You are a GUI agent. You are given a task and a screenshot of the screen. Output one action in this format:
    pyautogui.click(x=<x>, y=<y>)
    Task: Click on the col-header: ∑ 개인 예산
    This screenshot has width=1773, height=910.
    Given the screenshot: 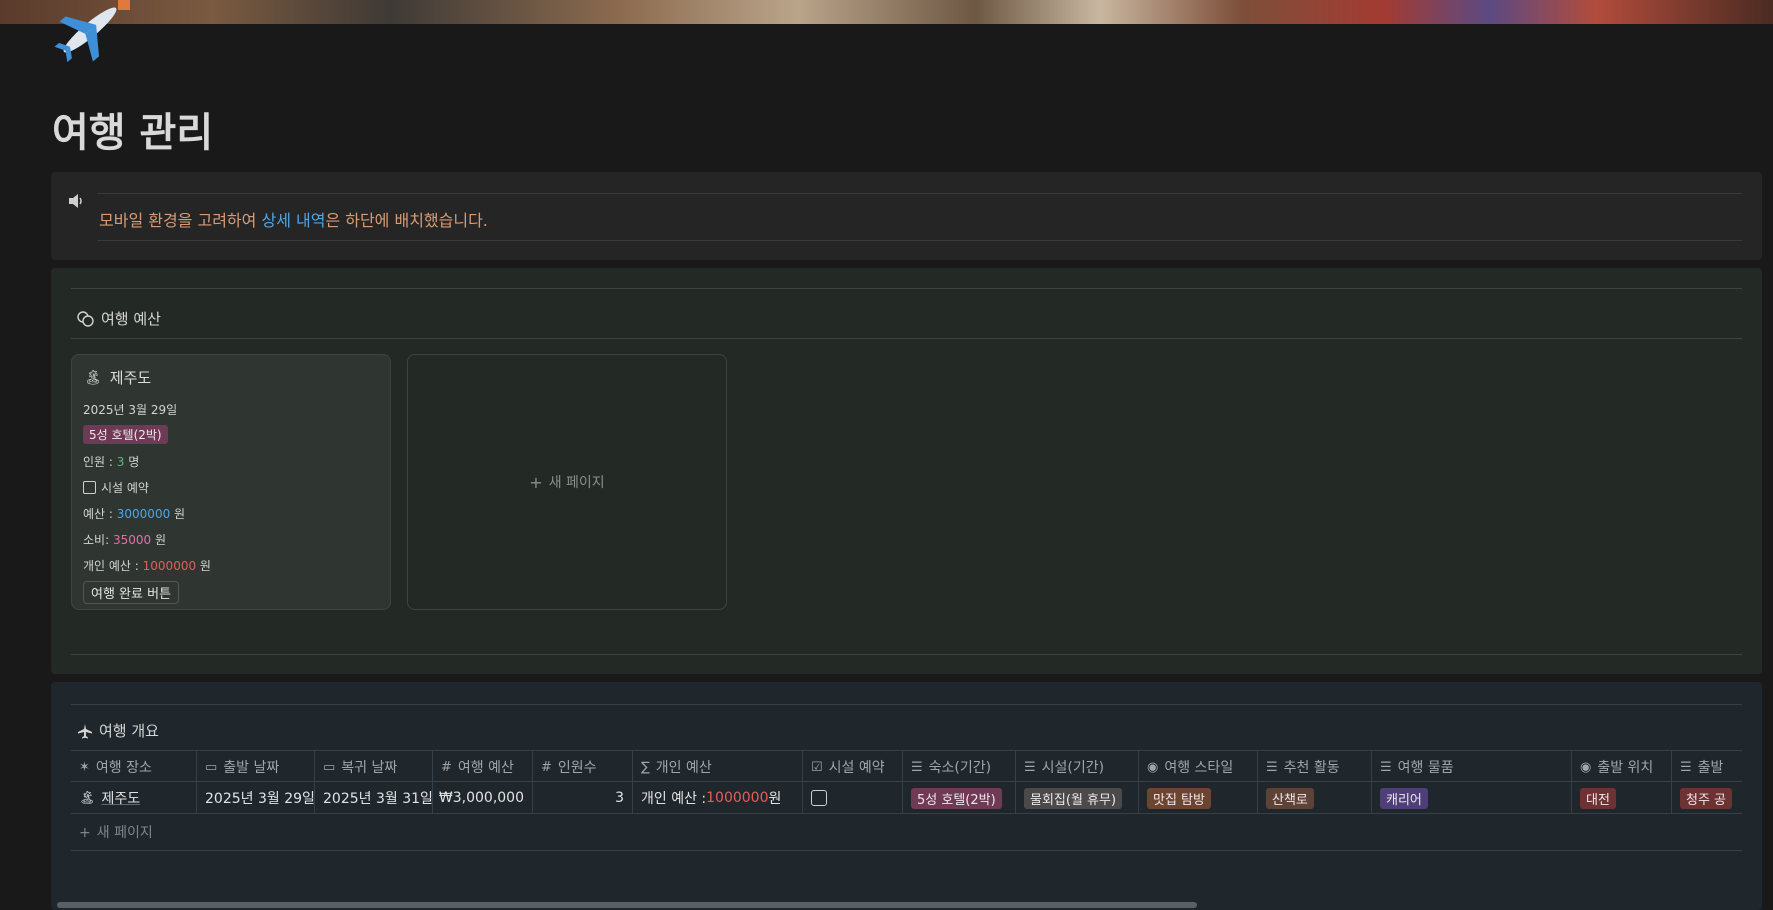 What is the action you would take?
    pyautogui.click(x=718, y=767)
    